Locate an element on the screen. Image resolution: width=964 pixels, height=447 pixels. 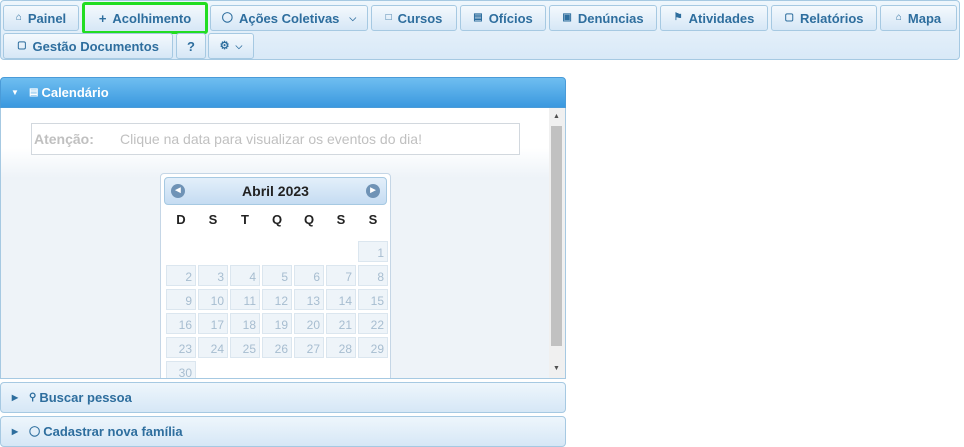
calendar-day: 23 is located at coordinates (181, 347).